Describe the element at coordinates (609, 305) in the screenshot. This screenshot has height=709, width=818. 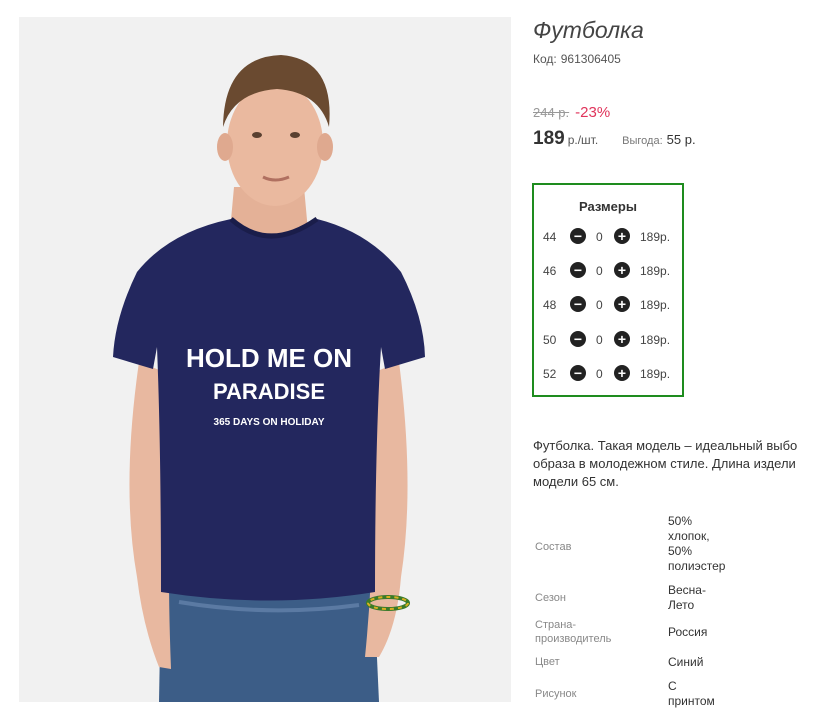
I see `size-row: 48 − 0 + 189р.` at that location.